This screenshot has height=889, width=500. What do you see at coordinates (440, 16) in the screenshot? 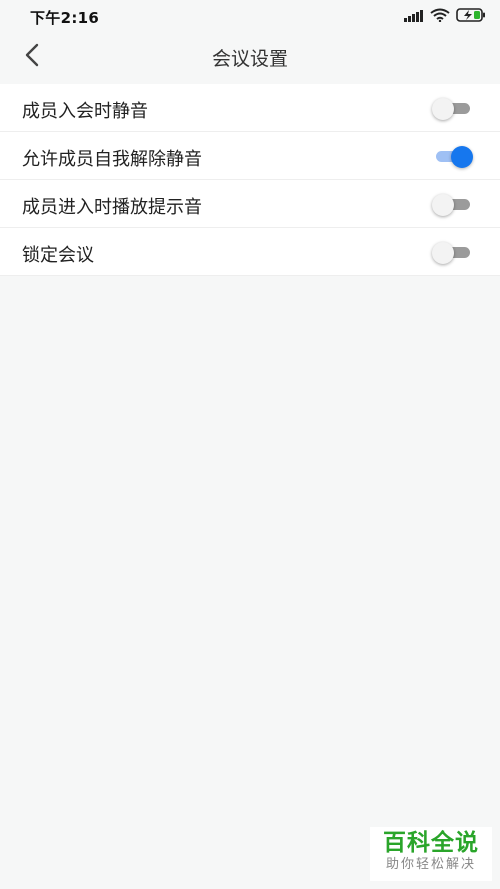
I see `wifi-icon` at bounding box center [440, 16].